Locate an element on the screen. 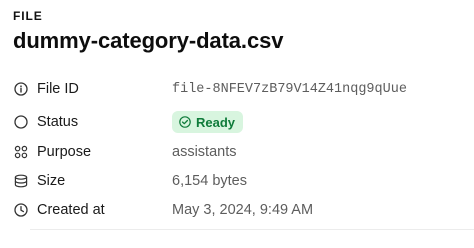 The image size is (474, 248). status-badge: Ready is located at coordinates (208, 122).